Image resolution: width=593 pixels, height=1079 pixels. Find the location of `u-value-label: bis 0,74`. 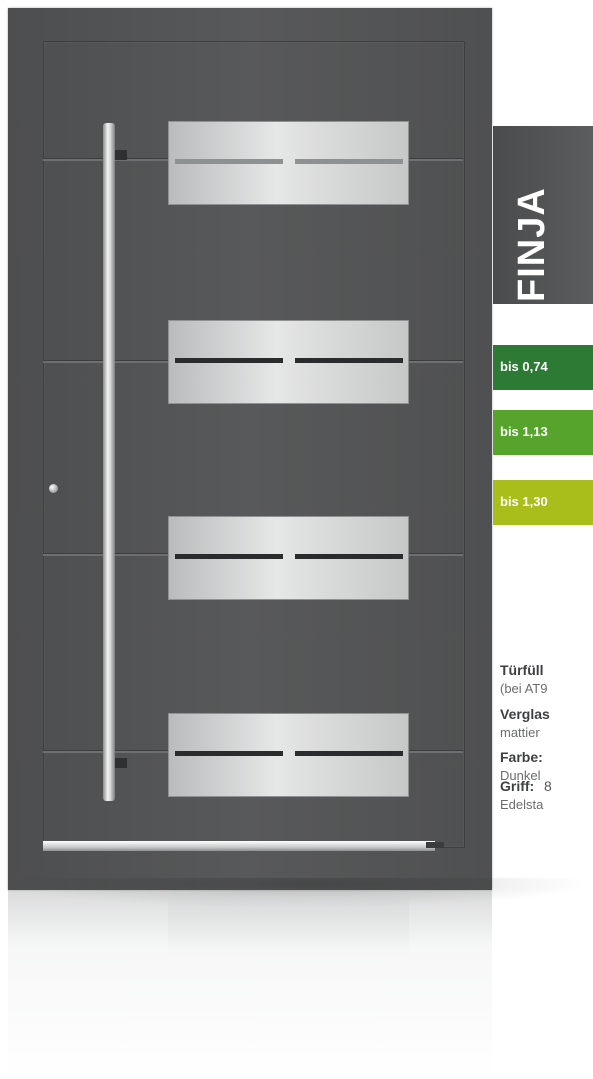

u-value-label: bis 0,74 is located at coordinates (524, 366).